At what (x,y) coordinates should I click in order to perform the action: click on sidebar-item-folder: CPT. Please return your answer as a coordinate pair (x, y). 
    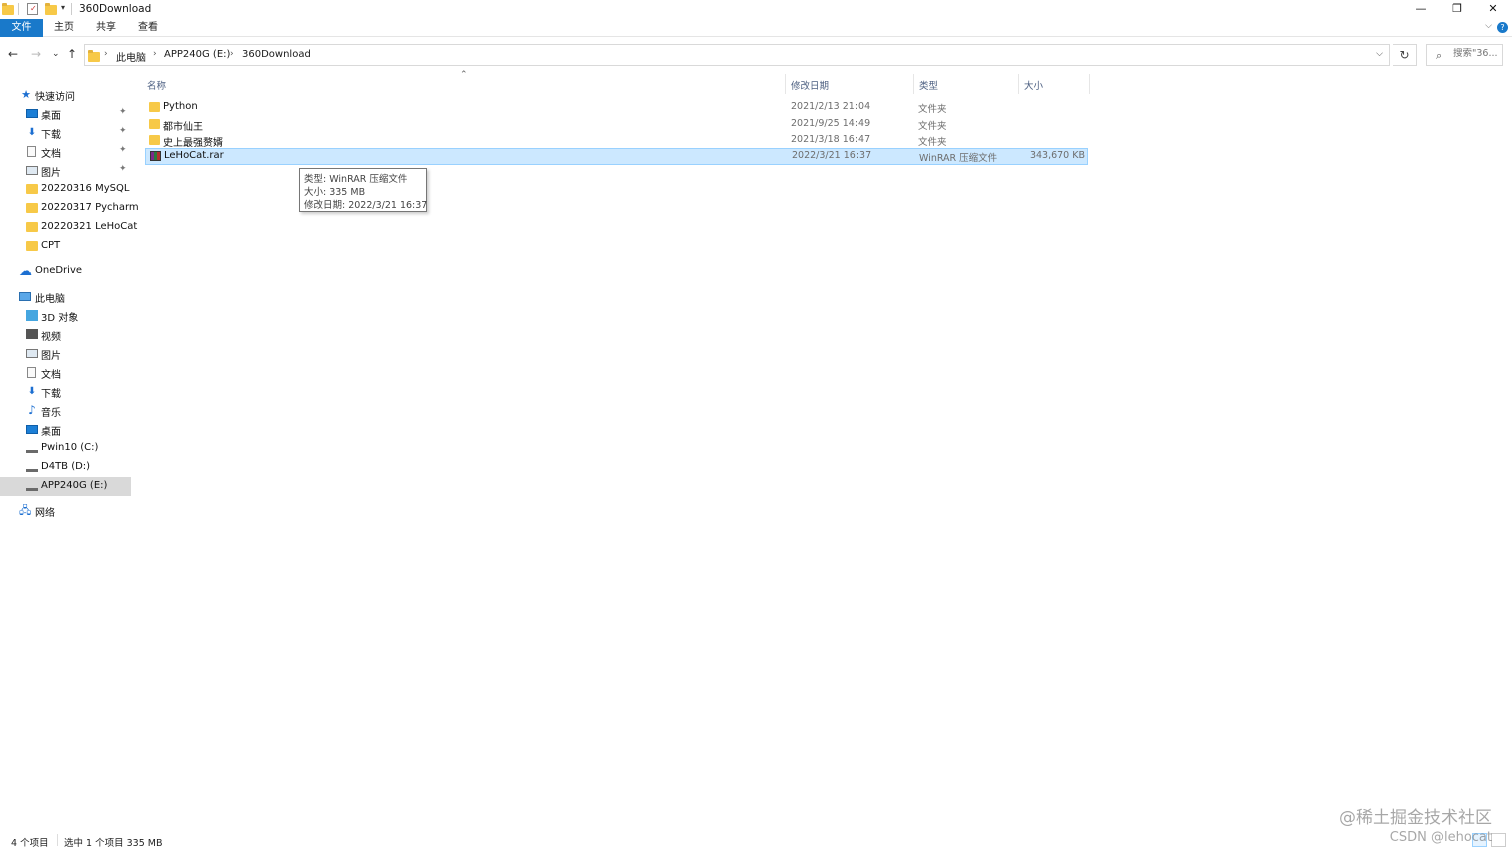
    Looking at the image, I should click on (65, 246).